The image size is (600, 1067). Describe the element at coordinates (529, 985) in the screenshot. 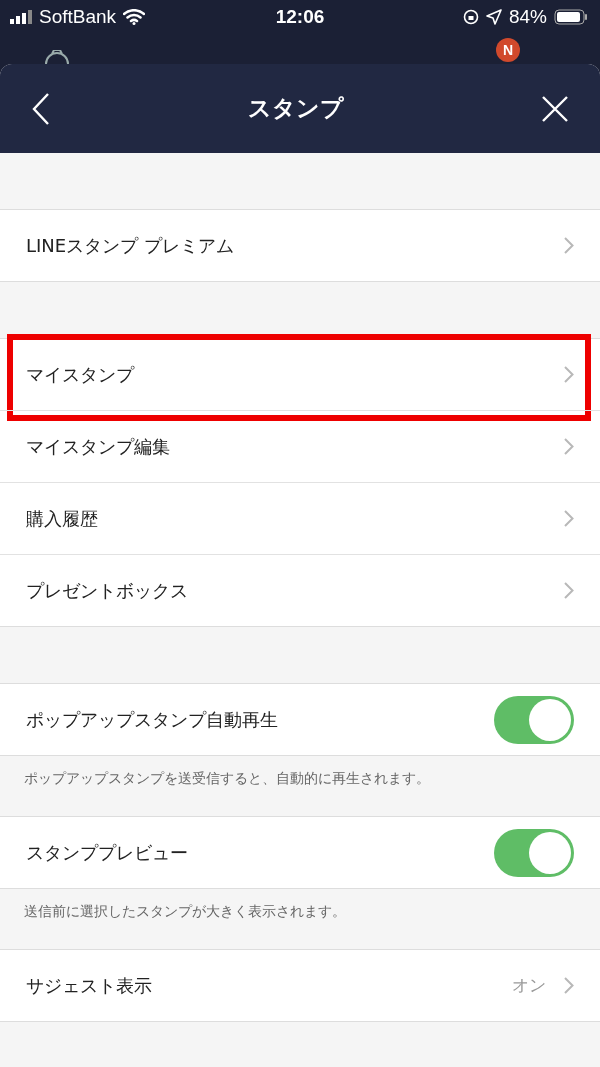

I see `item-value: オン` at that location.